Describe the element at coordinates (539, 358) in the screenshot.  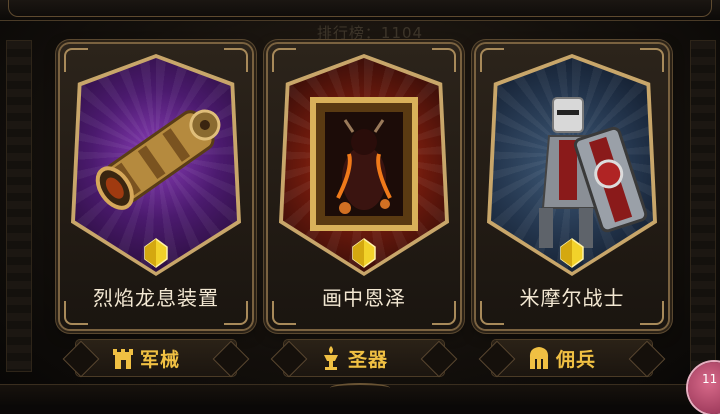
I see `spartan-helmet-icon` at that location.